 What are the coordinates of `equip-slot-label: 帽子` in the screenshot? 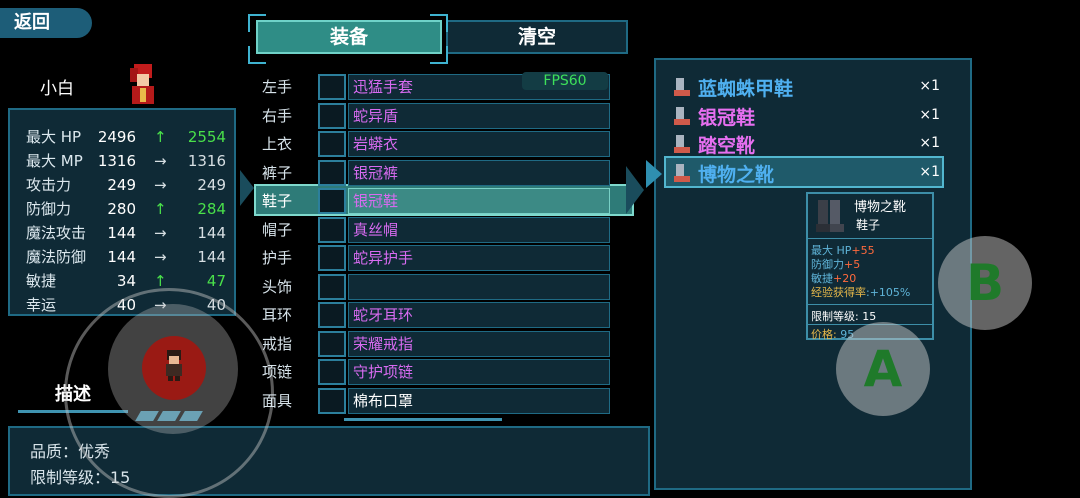 It's located at (277, 229).